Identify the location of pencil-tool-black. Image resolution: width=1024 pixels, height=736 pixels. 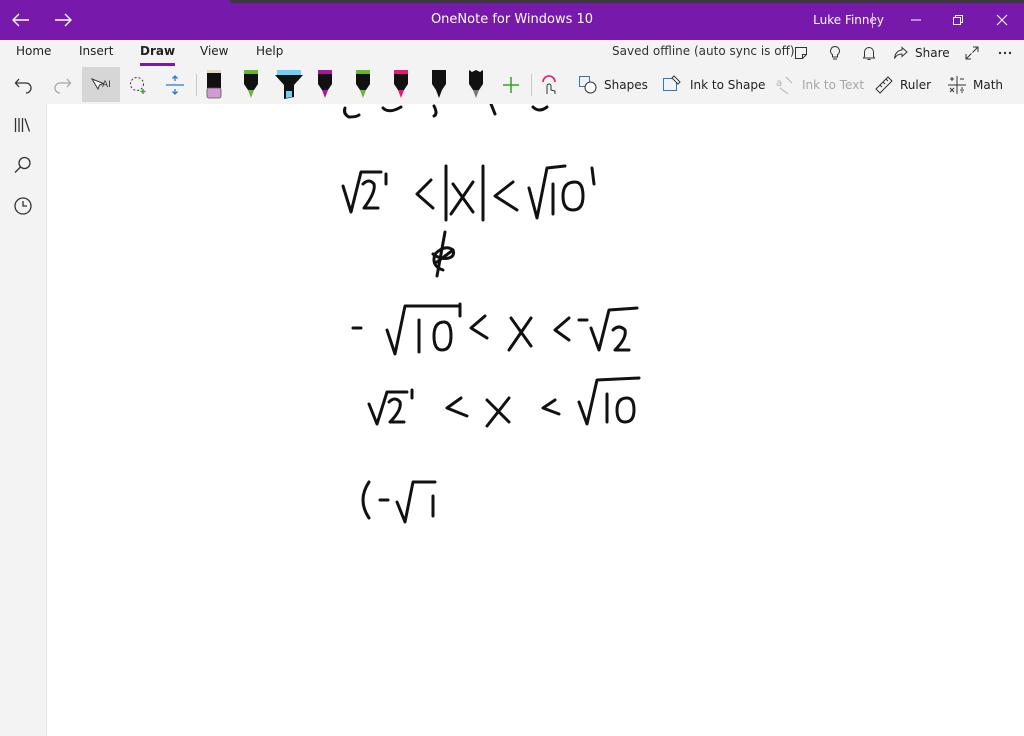
(476, 85).